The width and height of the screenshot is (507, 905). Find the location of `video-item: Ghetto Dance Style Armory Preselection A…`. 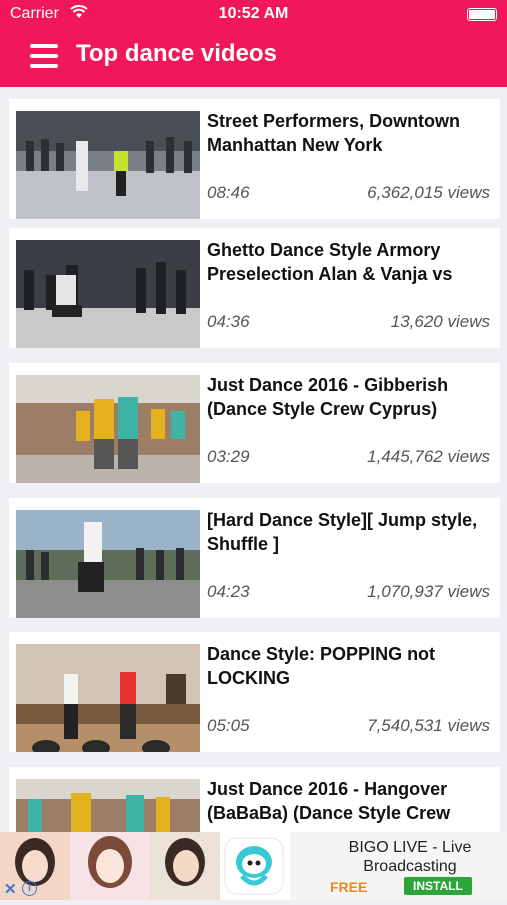

video-item: Ghetto Dance Style Armory Preselection A… is located at coordinates (254, 288).